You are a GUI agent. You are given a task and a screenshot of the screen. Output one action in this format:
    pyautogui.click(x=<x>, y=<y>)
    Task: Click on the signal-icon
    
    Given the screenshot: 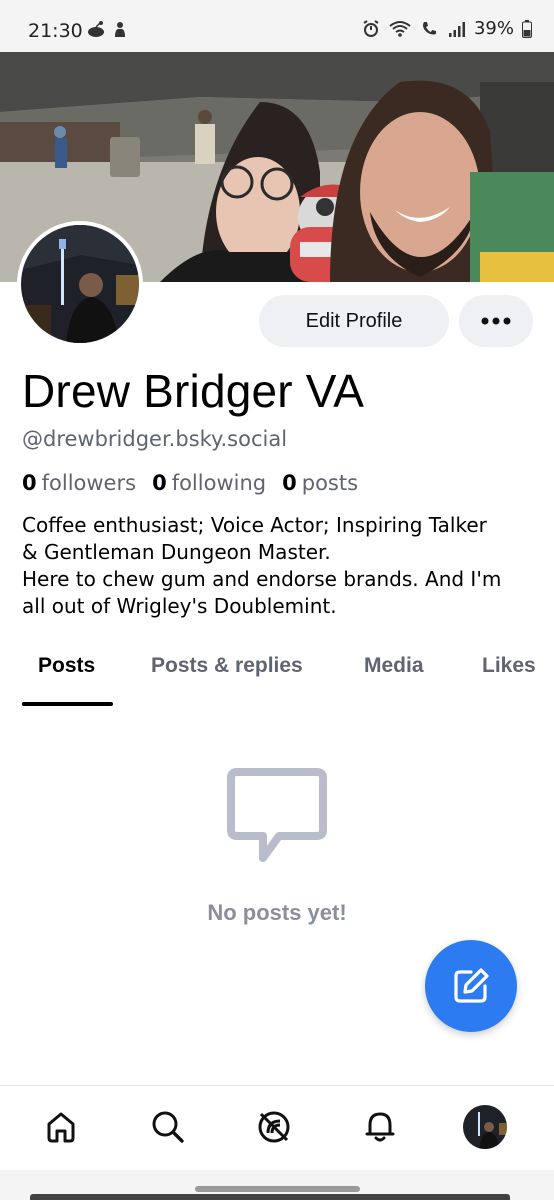 What is the action you would take?
    pyautogui.click(x=456, y=29)
    